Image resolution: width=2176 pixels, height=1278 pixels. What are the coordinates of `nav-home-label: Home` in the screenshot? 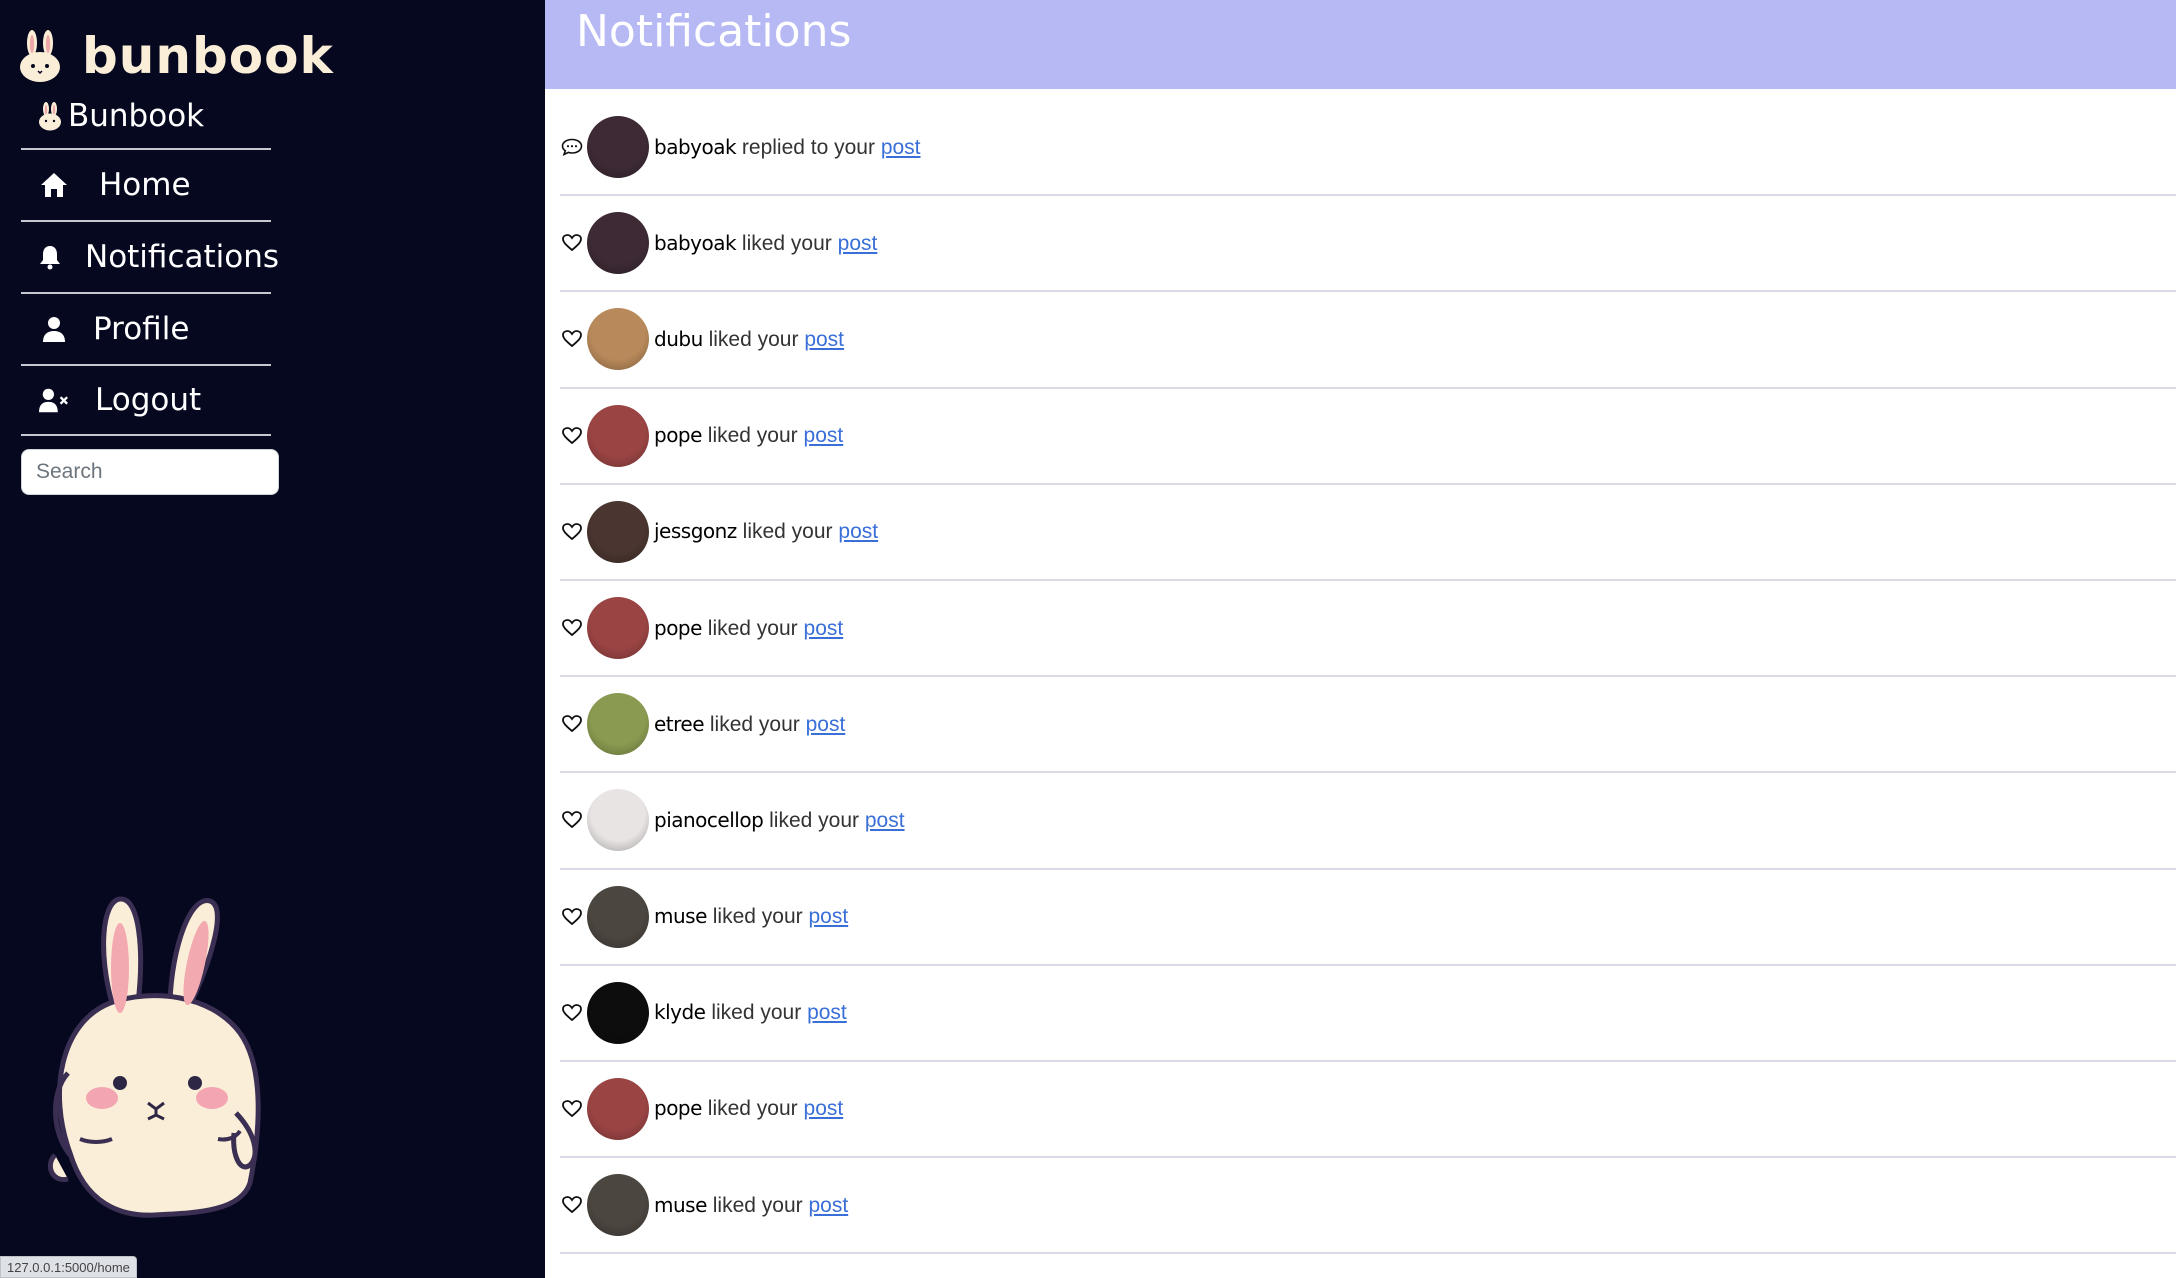 It's located at (145, 185).